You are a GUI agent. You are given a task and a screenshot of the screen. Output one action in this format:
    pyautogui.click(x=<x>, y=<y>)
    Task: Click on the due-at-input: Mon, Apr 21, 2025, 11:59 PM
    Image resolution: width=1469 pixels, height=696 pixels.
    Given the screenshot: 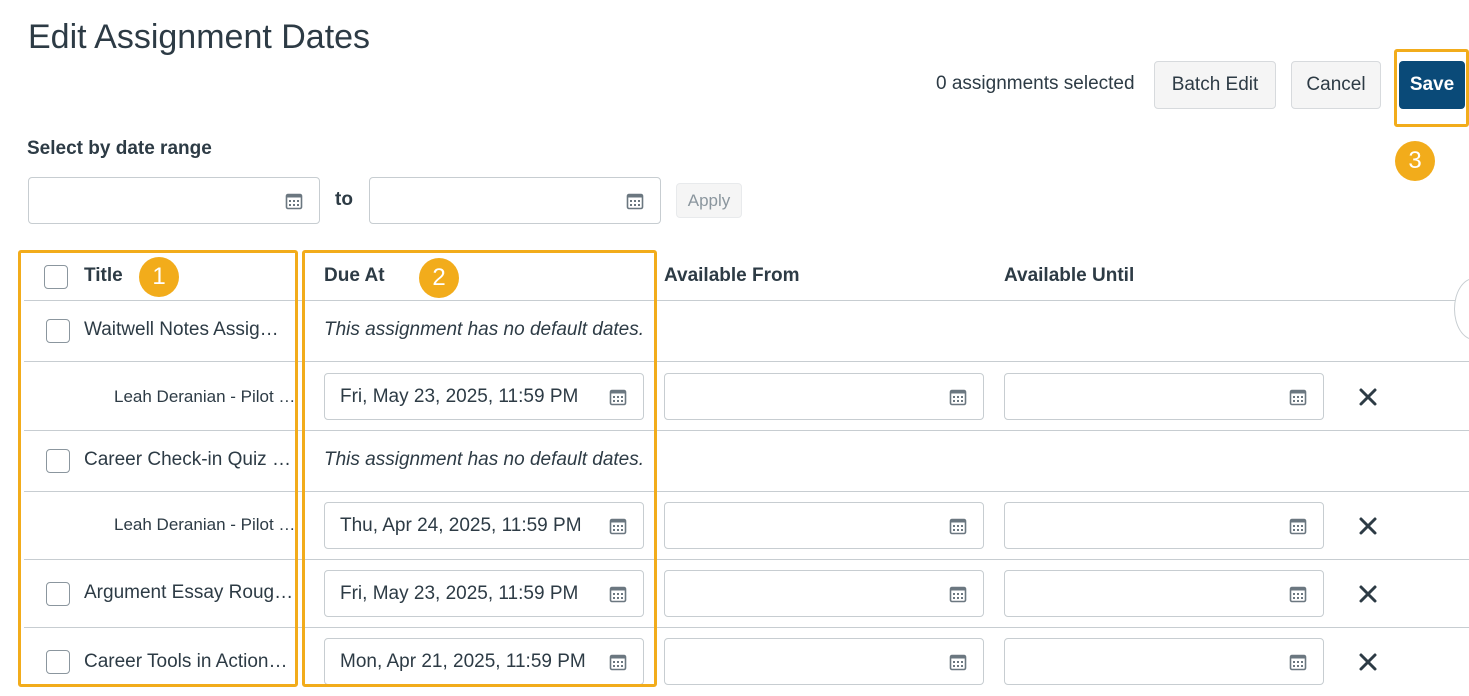 What is the action you would take?
    pyautogui.click(x=484, y=661)
    